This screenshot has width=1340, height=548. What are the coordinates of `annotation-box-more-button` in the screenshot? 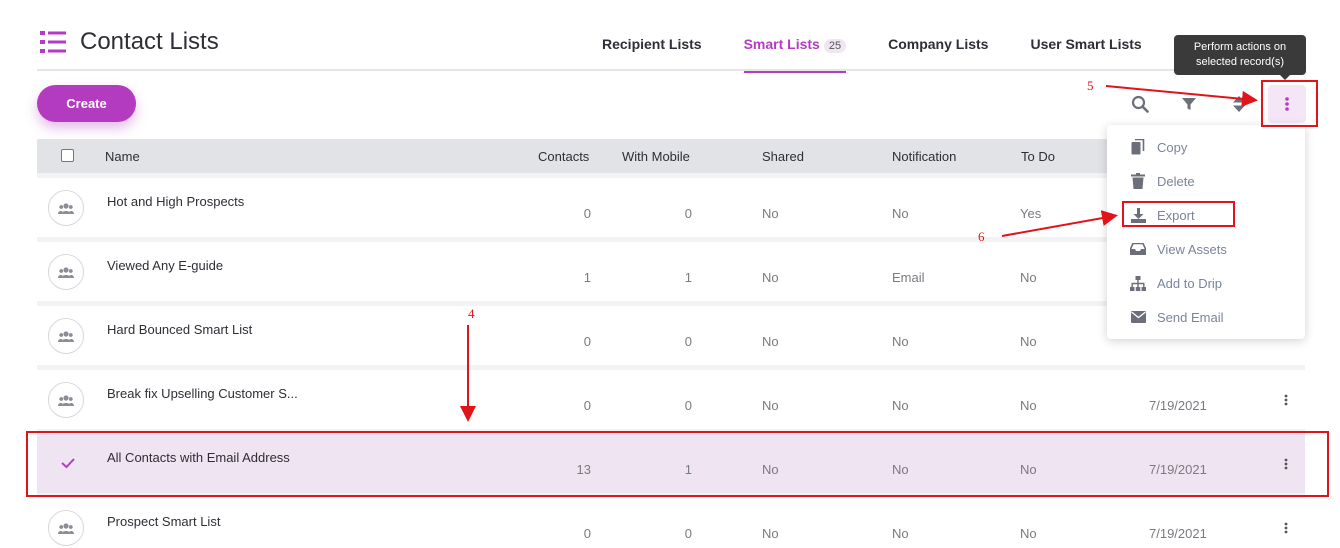 It's located at (1289, 103).